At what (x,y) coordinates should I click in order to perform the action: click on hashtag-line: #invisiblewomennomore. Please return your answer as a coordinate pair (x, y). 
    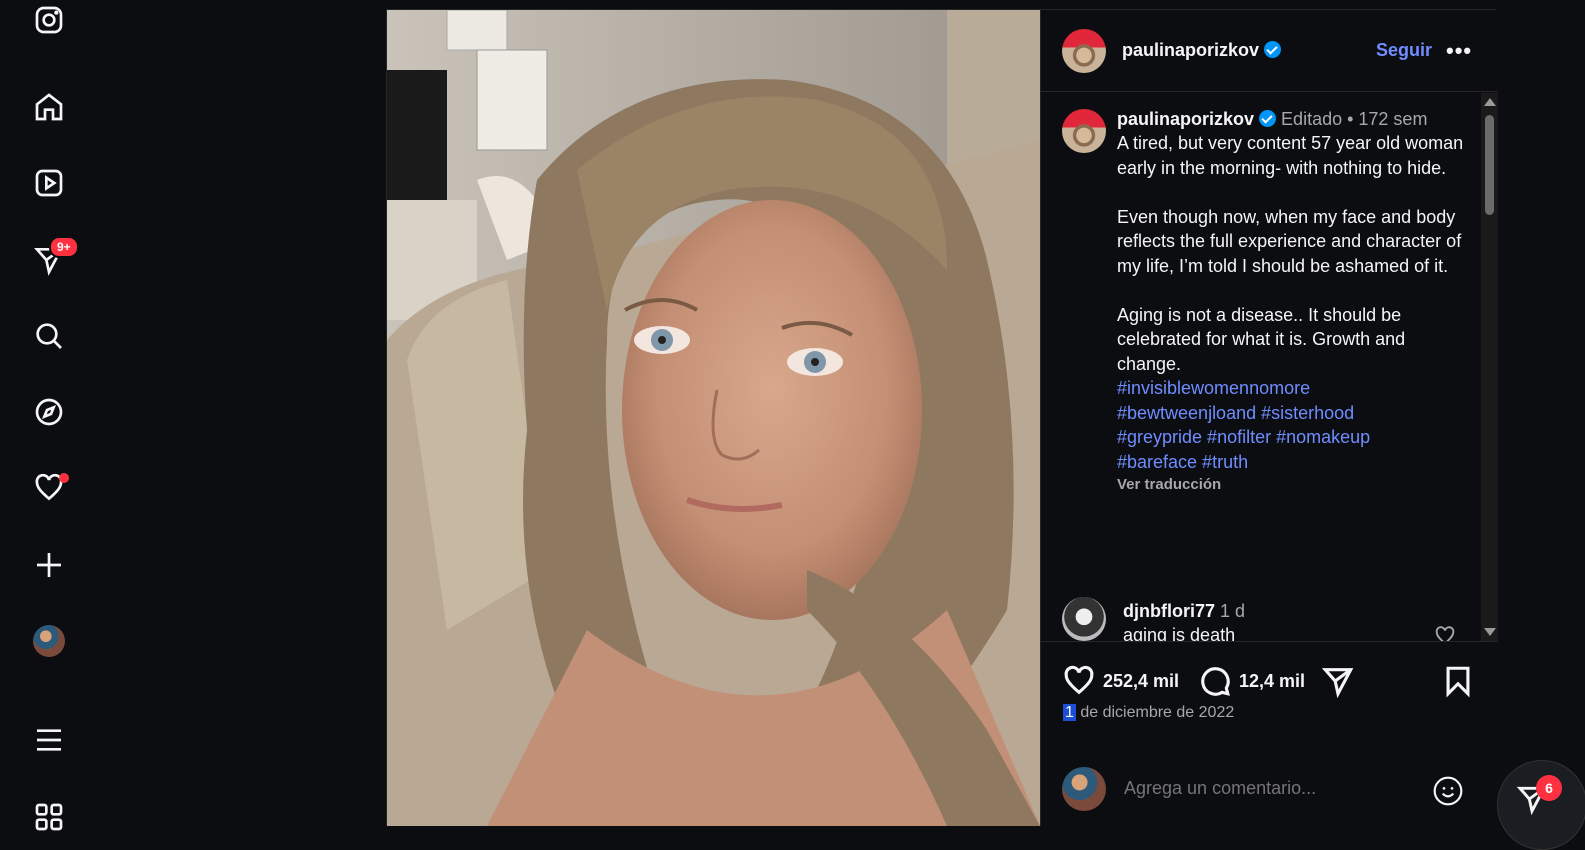
    Looking at the image, I should click on (1292, 388).